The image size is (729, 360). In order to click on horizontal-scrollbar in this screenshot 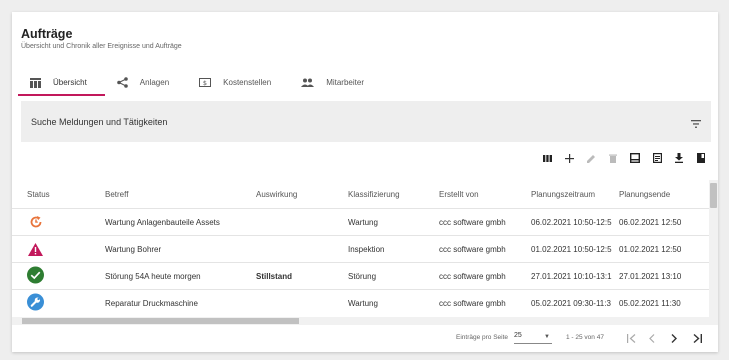, I will do `click(365, 321)`.